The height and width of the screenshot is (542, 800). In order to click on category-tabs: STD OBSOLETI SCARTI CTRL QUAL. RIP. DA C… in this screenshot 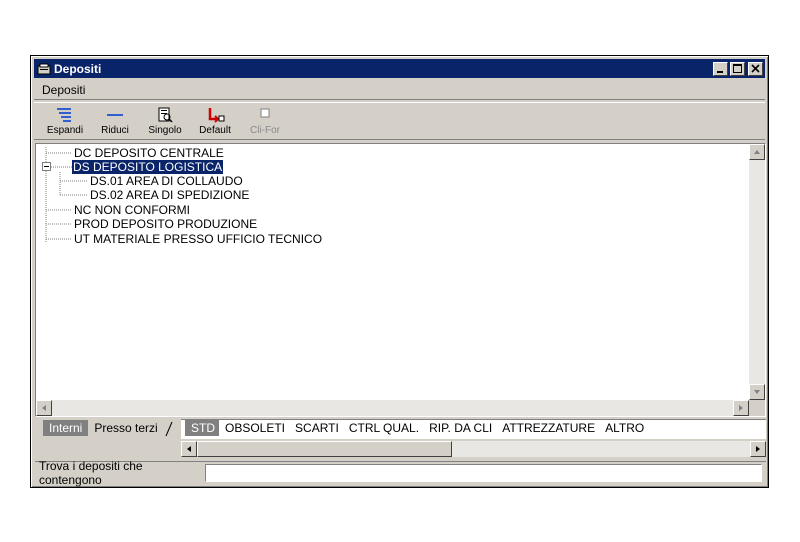, I will do `click(473, 429)`.